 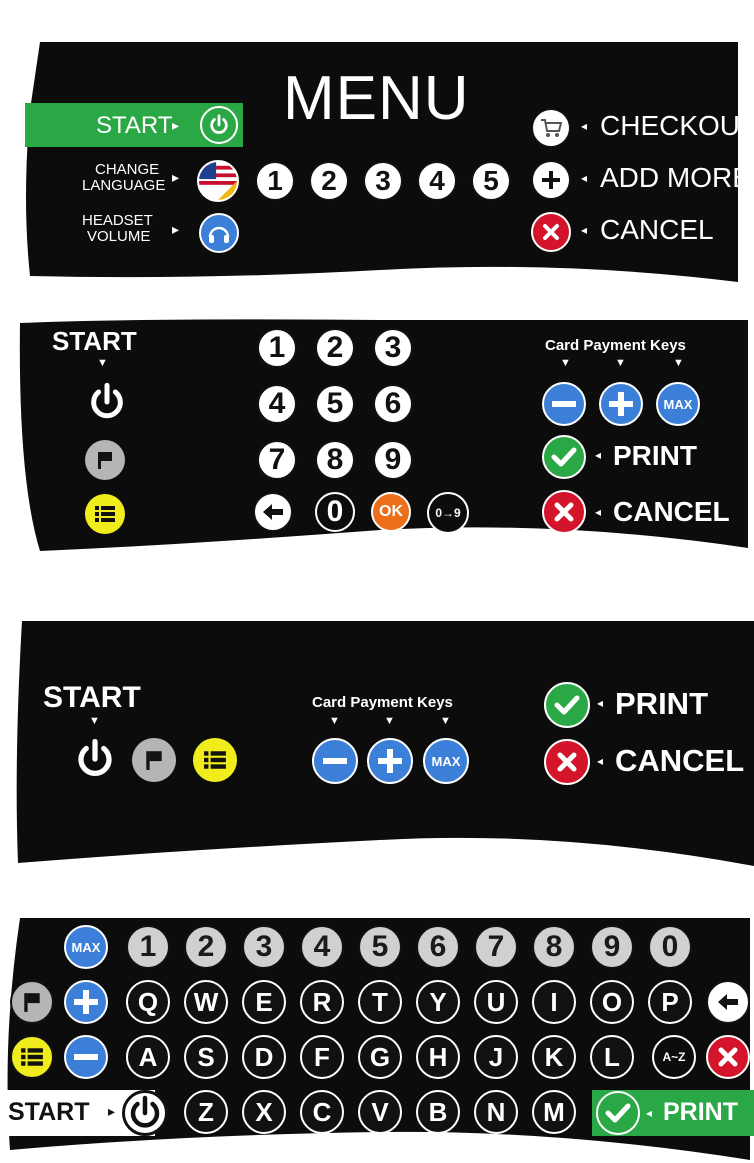 I want to click on keyboard-key-b: B, so click(x=438, y=1112).